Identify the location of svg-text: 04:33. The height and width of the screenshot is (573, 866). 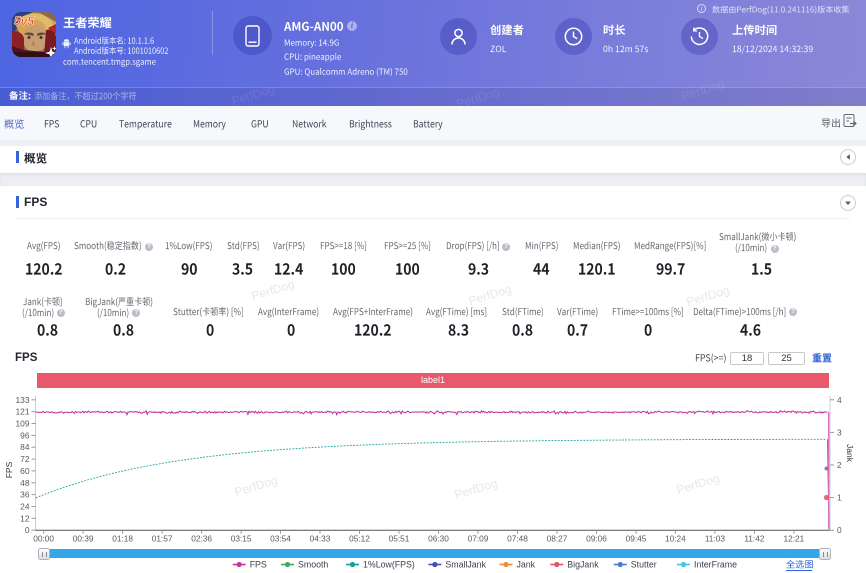
(320, 539).